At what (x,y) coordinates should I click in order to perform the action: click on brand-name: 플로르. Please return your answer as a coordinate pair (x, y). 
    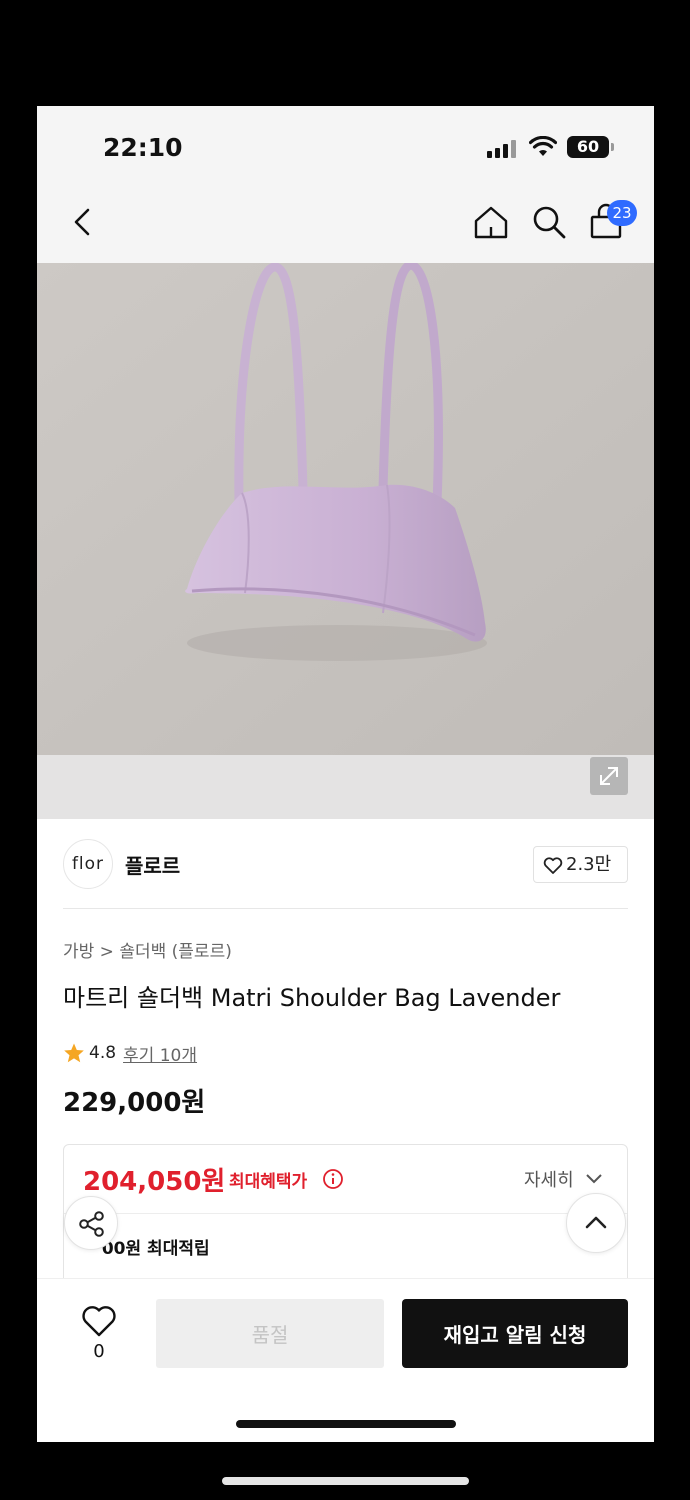
    Looking at the image, I should click on (152, 864).